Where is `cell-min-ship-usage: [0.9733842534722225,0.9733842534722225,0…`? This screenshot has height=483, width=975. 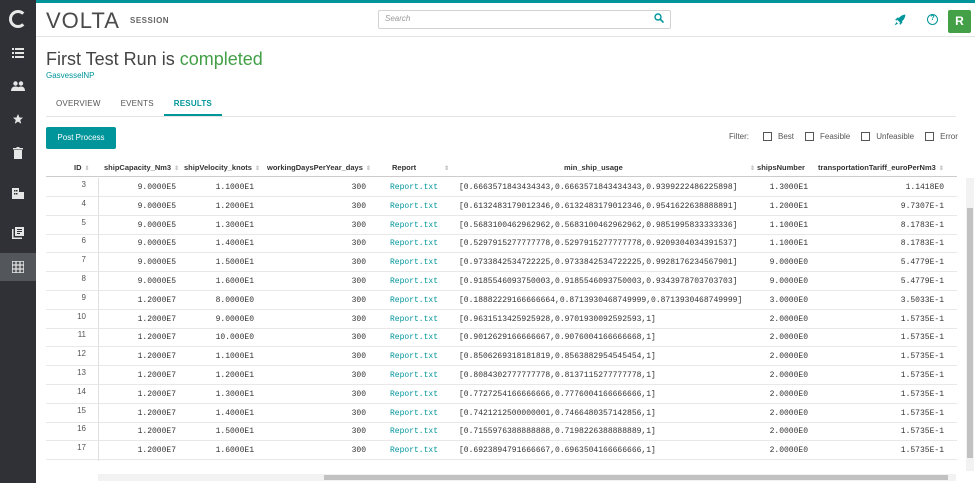 cell-min-ship-usage: [0.9733842534722225,0.9733842534722225,0… is located at coordinates (598, 263).